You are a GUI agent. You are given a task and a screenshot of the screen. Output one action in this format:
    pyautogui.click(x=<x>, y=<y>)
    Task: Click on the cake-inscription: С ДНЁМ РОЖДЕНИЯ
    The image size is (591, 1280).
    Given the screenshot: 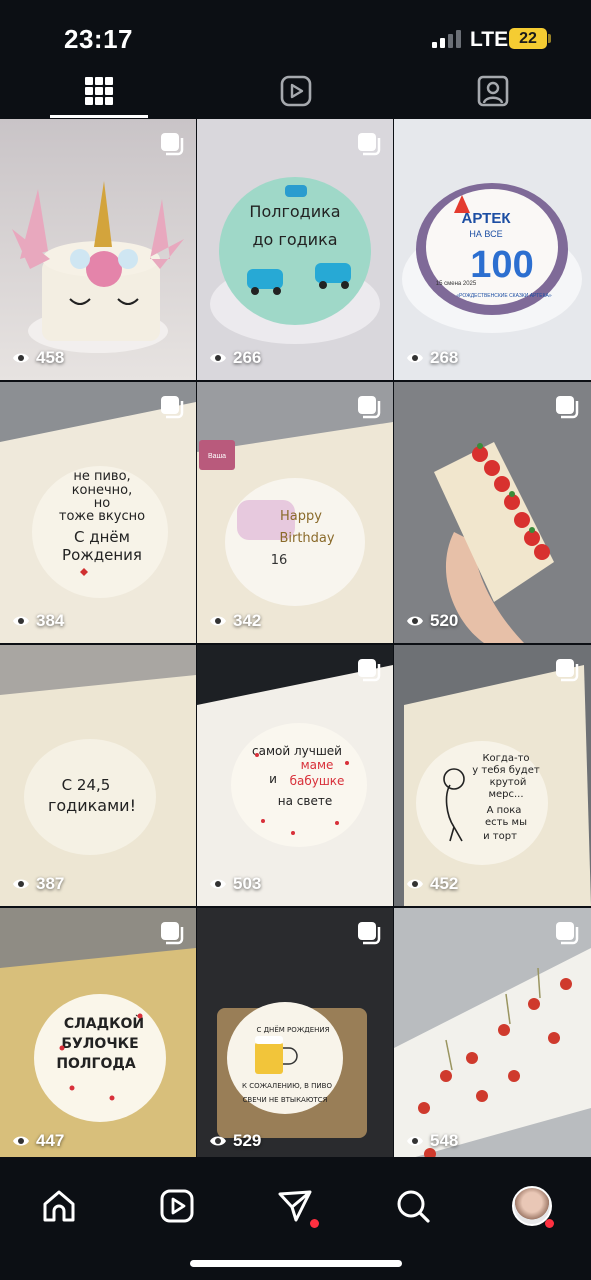 What is the action you would take?
    pyautogui.click(x=292, y=1029)
    